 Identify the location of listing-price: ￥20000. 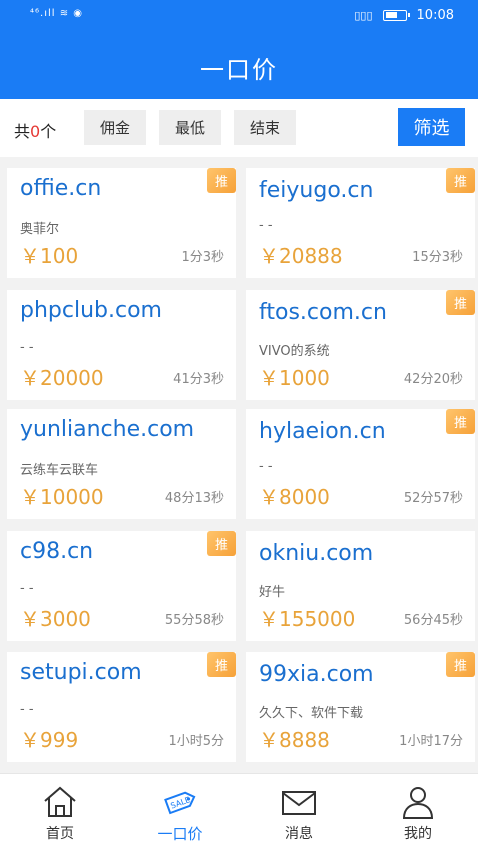
(62, 378).